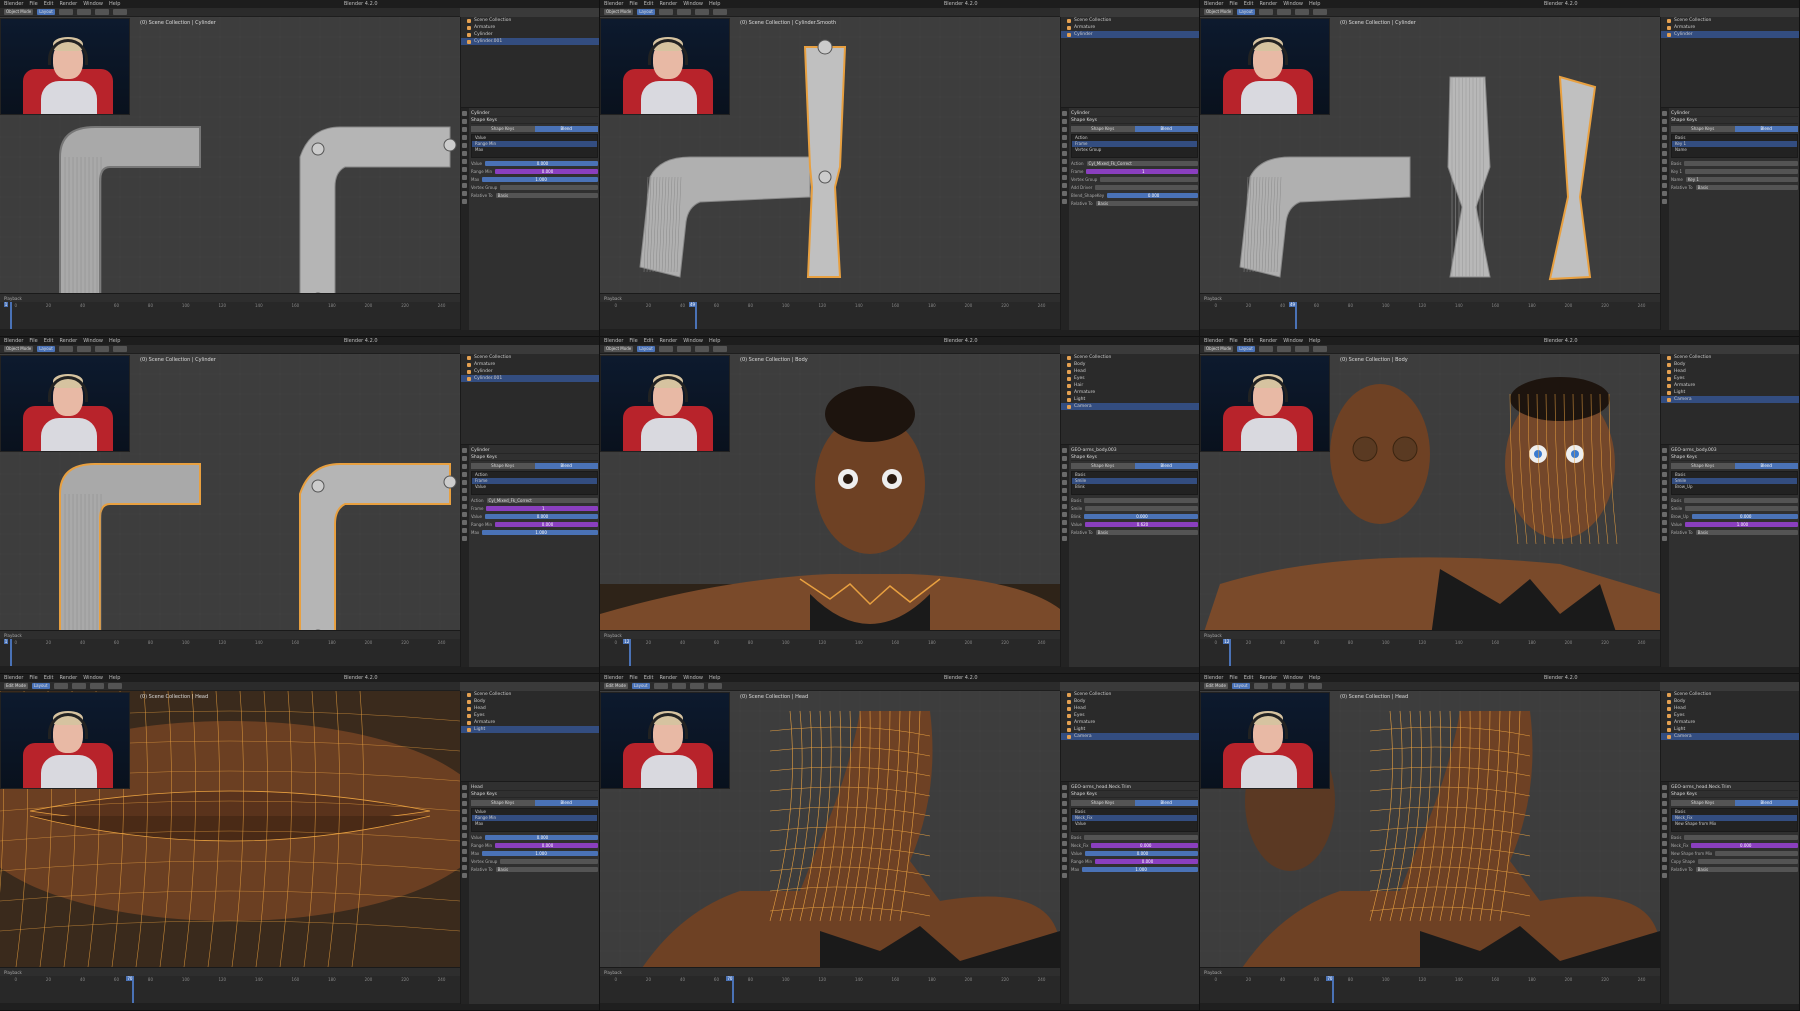 Image resolution: width=1800 pixels, height=1011 pixels. What do you see at coordinates (1734, 824) in the screenshot?
I see `shape-key-item: New Shape from Mix` at bounding box center [1734, 824].